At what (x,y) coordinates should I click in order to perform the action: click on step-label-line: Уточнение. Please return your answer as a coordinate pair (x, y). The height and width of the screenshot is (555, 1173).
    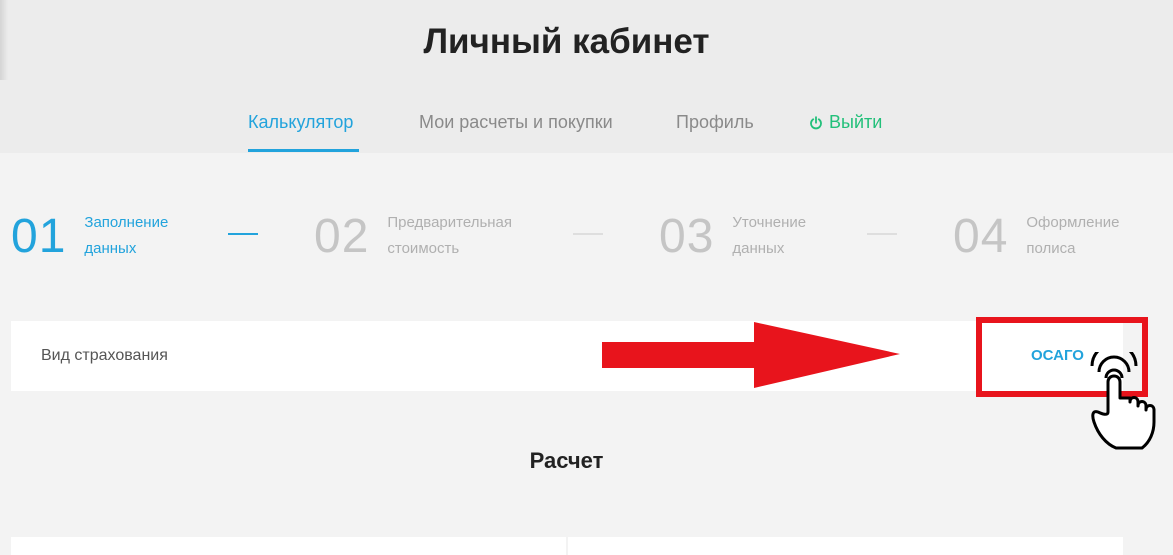
    Looking at the image, I should click on (769, 222).